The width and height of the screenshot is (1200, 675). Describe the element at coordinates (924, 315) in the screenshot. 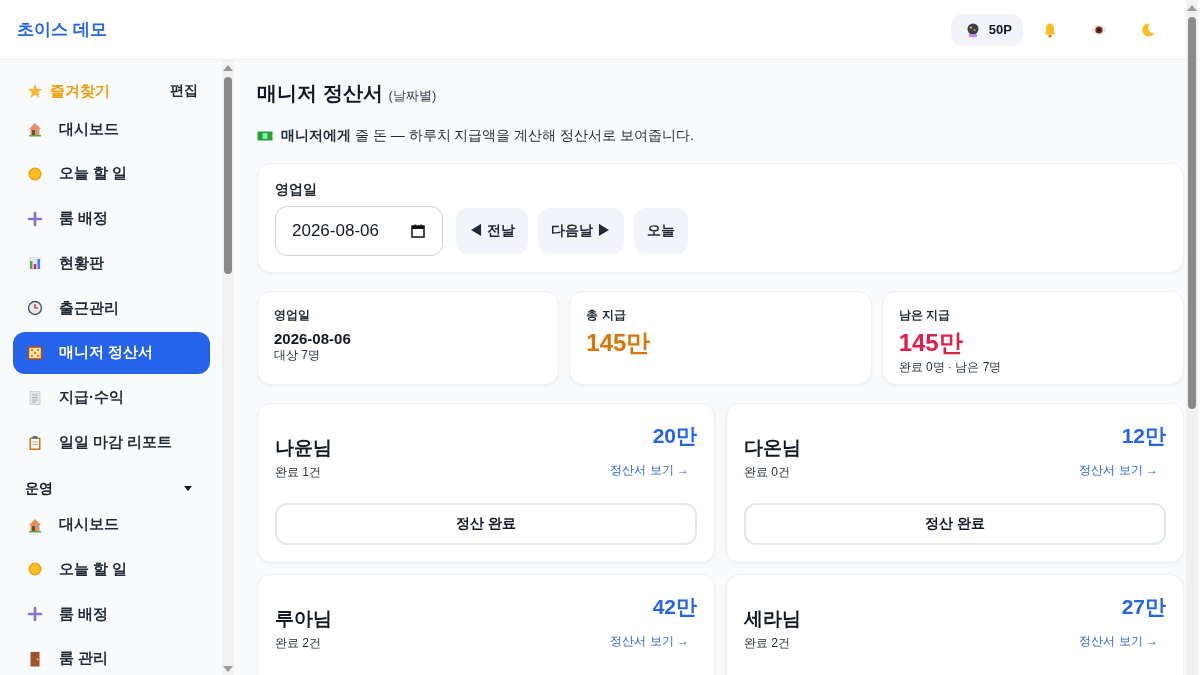

I see `stat-label: 남은 지급` at that location.